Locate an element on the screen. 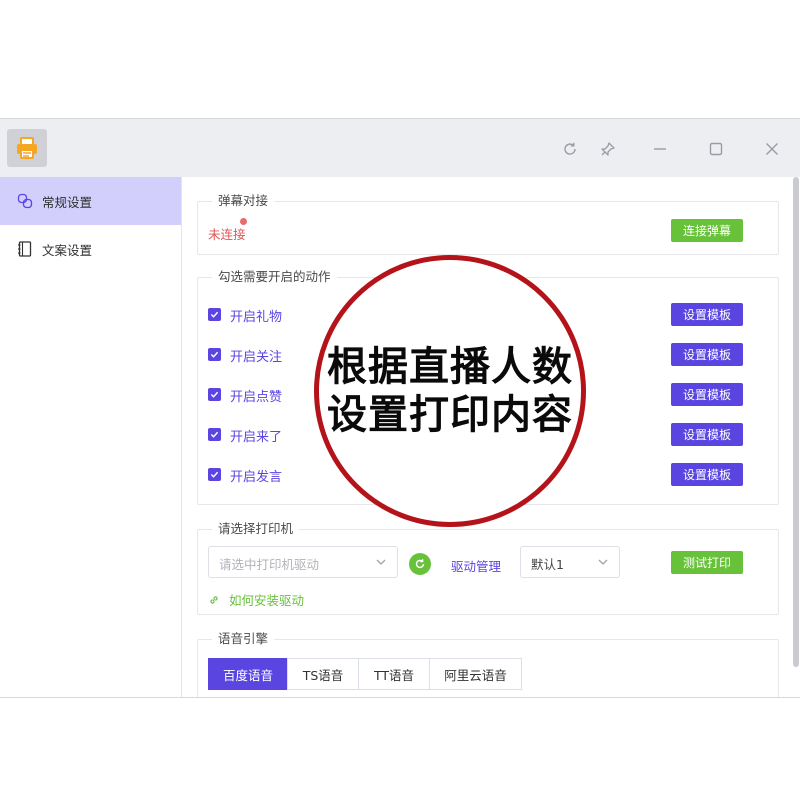 This screenshot has width=800, height=800. close-button is located at coordinates (772, 149).